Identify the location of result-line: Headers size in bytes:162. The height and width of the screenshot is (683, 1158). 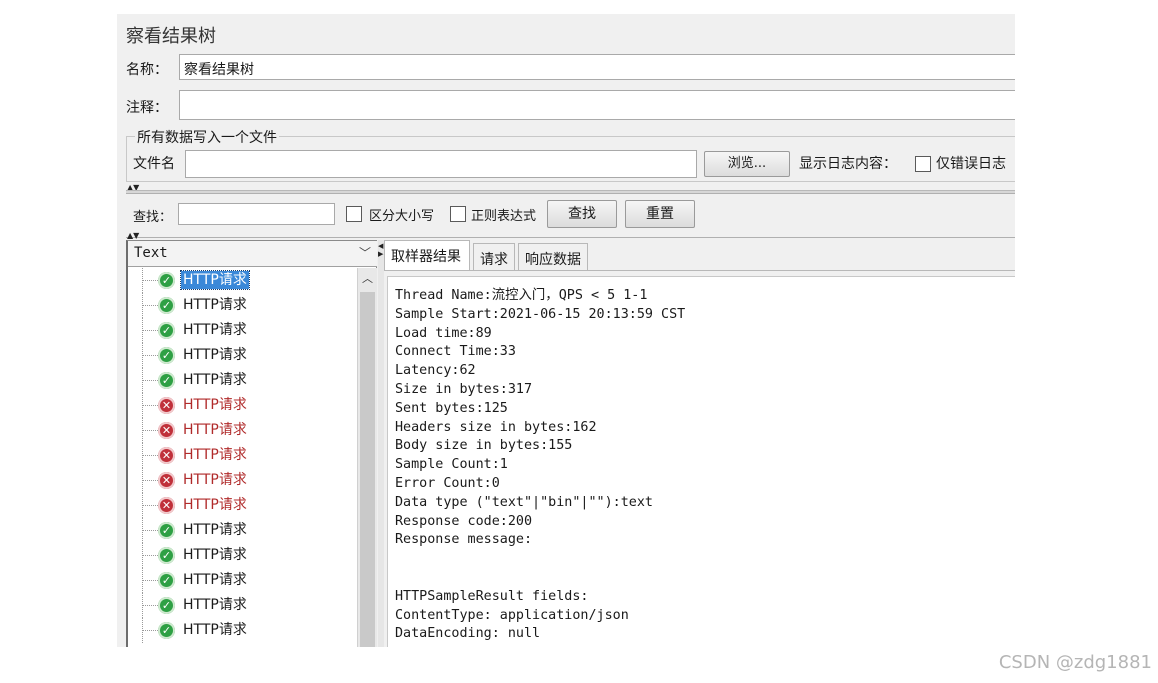
(496, 427).